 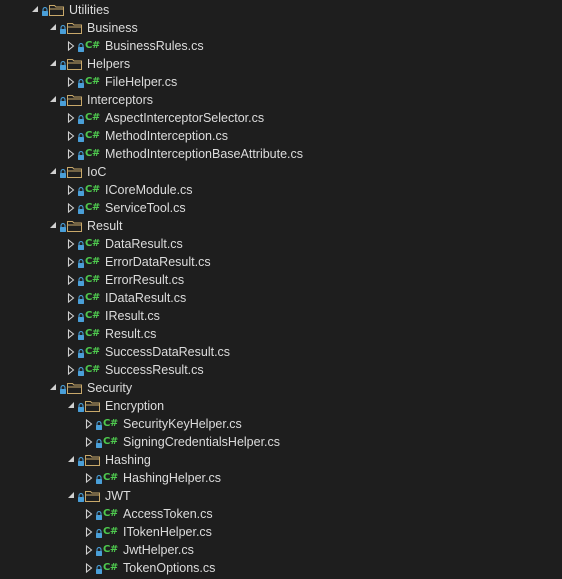 What do you see at coordinates (281, 370) in the screenshot?
I see `file-node: C# SuccessResult.cs` at bounding box center [281, 370].